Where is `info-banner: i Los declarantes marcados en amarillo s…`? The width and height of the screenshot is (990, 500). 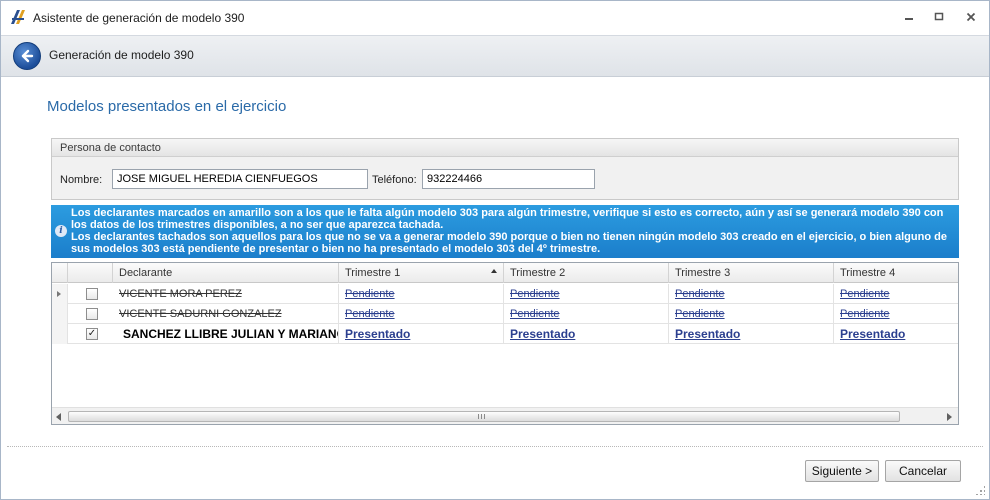 info-banner: i Los declarantes marcados en amarillo s… is located at coordinates (505, 231).